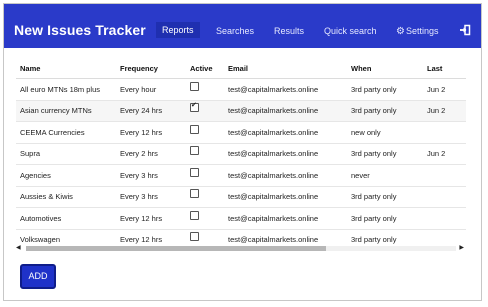 The image size is (488, 307). What do you see at coordinates (285, 68) in the screenshot?
I see `col-header-email: Email` at bounding box center [285, 68].